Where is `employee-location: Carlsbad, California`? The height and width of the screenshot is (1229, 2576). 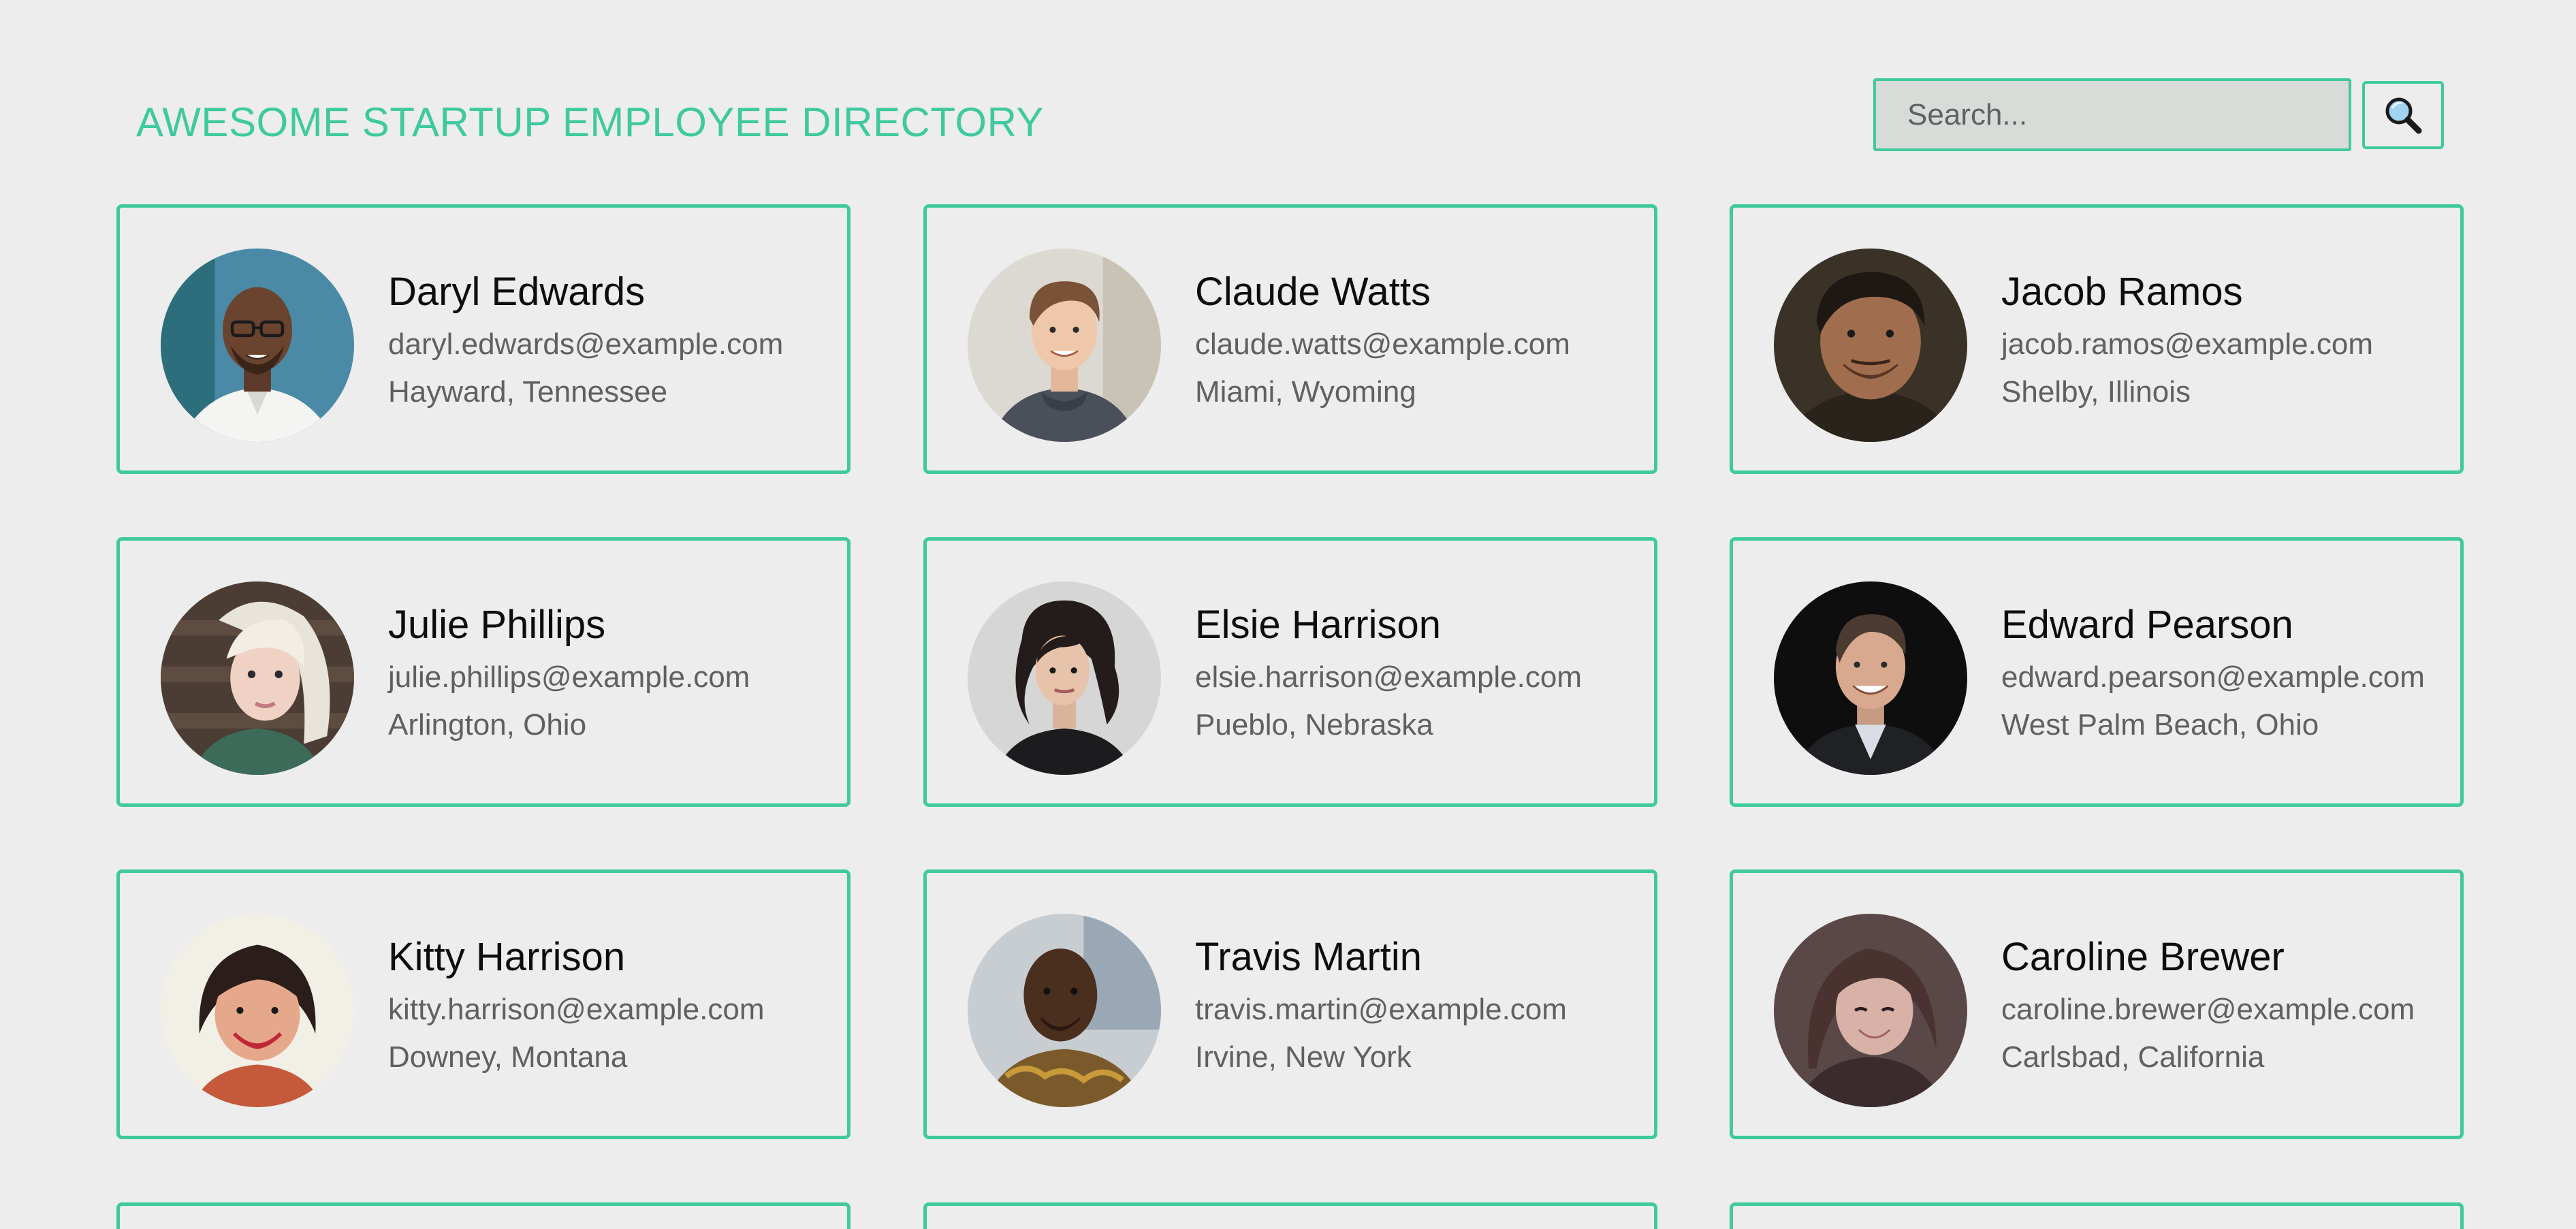 employee-location: Carlsbad, California is located at coordinates (2133, 1057).